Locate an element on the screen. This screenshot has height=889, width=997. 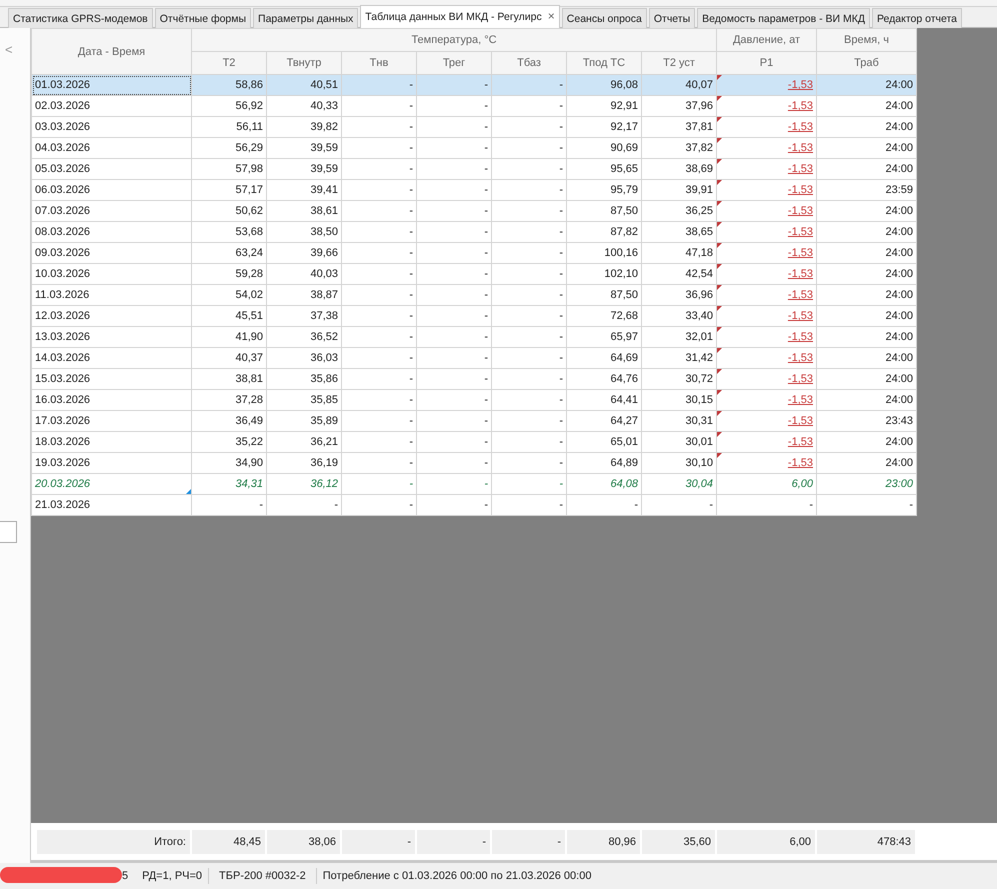
table-cell: 16.03.2026 is located at coordinates (112, 400).